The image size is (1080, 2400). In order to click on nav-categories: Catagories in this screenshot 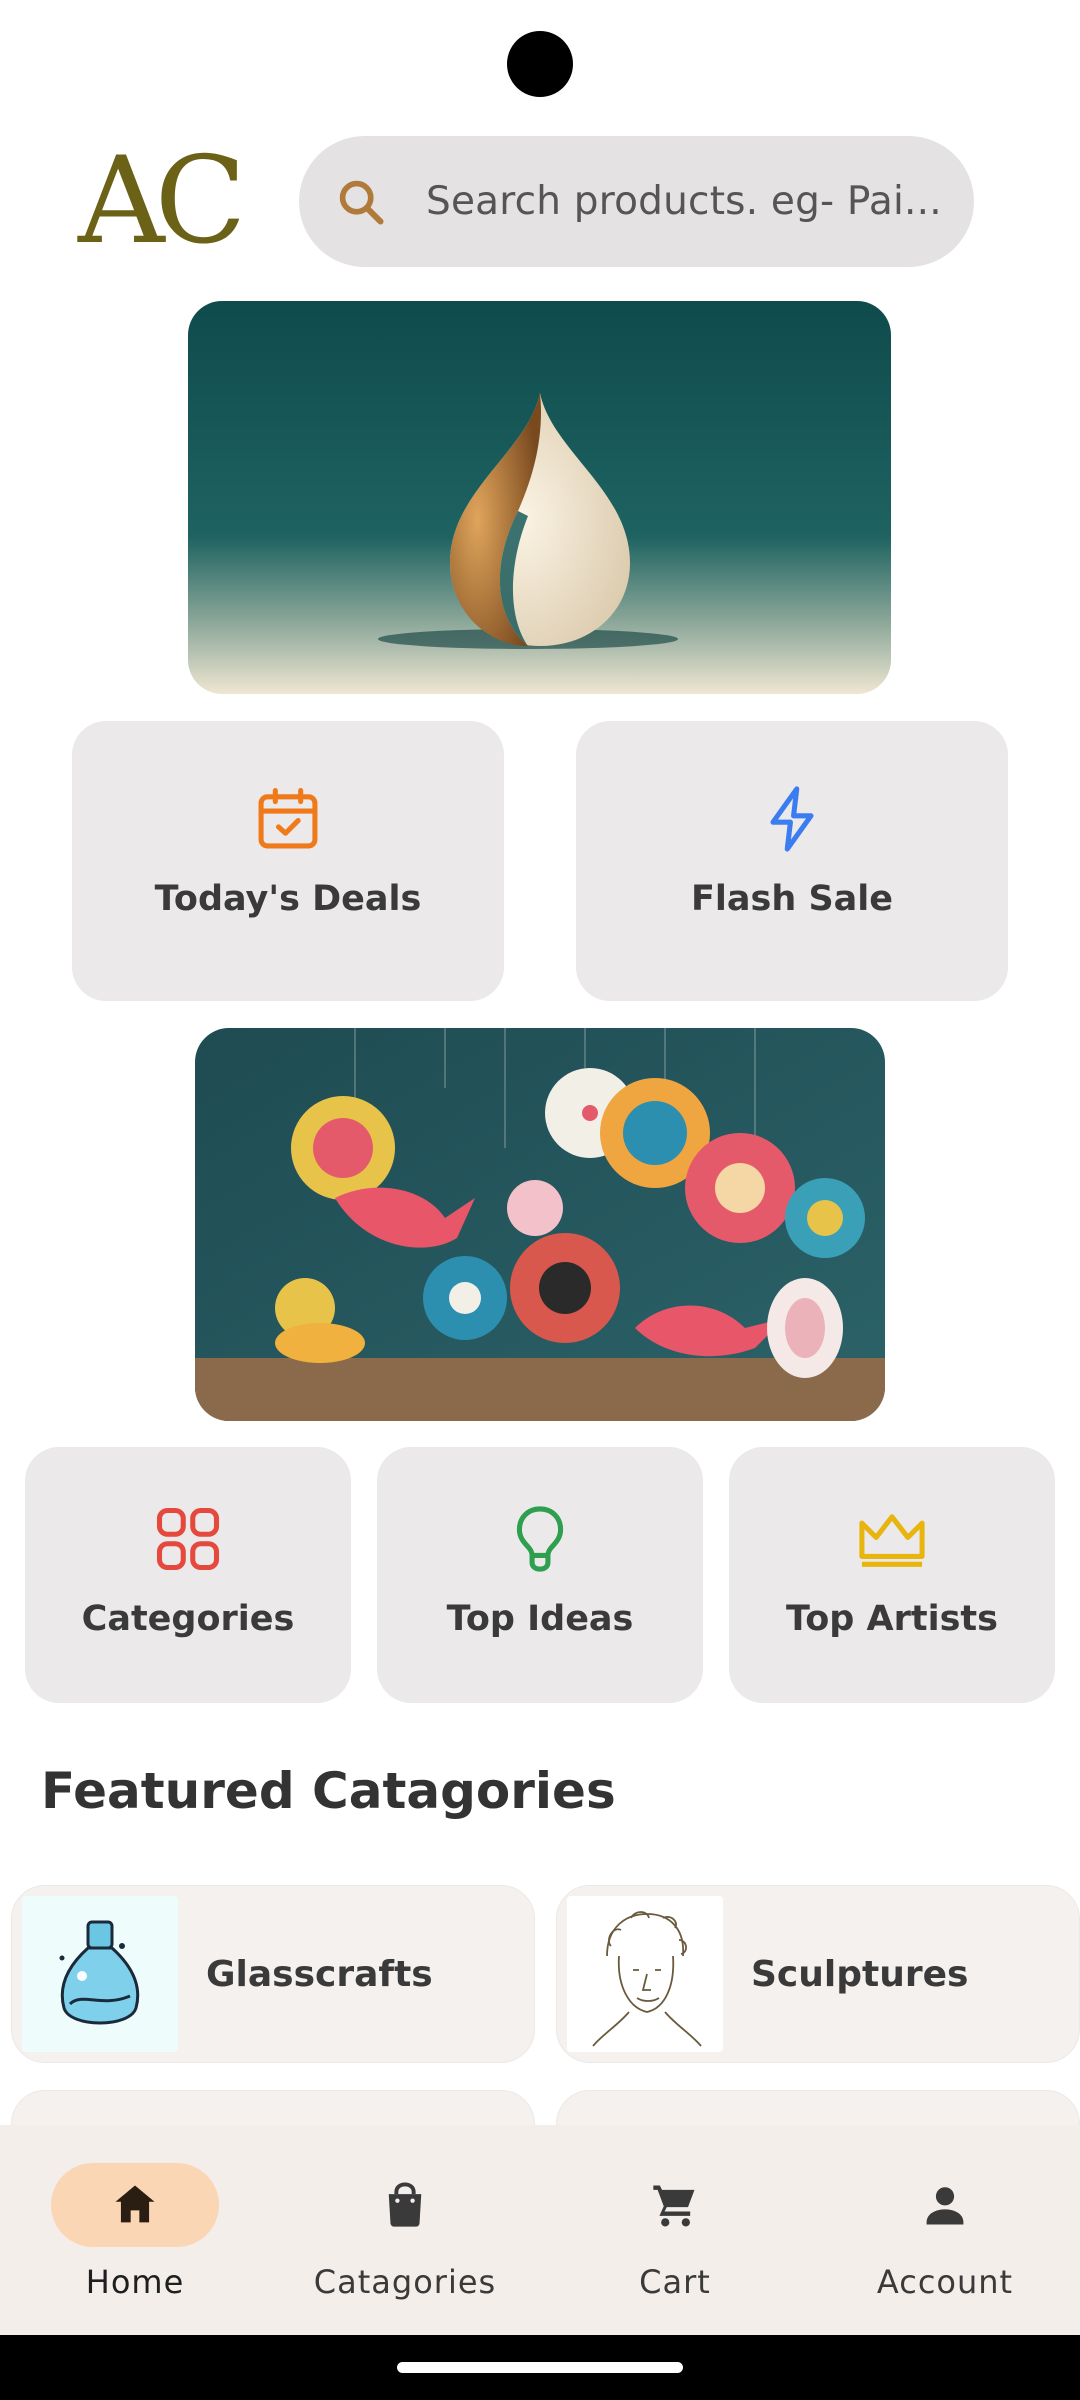, I will do `click(405, 2230)`.